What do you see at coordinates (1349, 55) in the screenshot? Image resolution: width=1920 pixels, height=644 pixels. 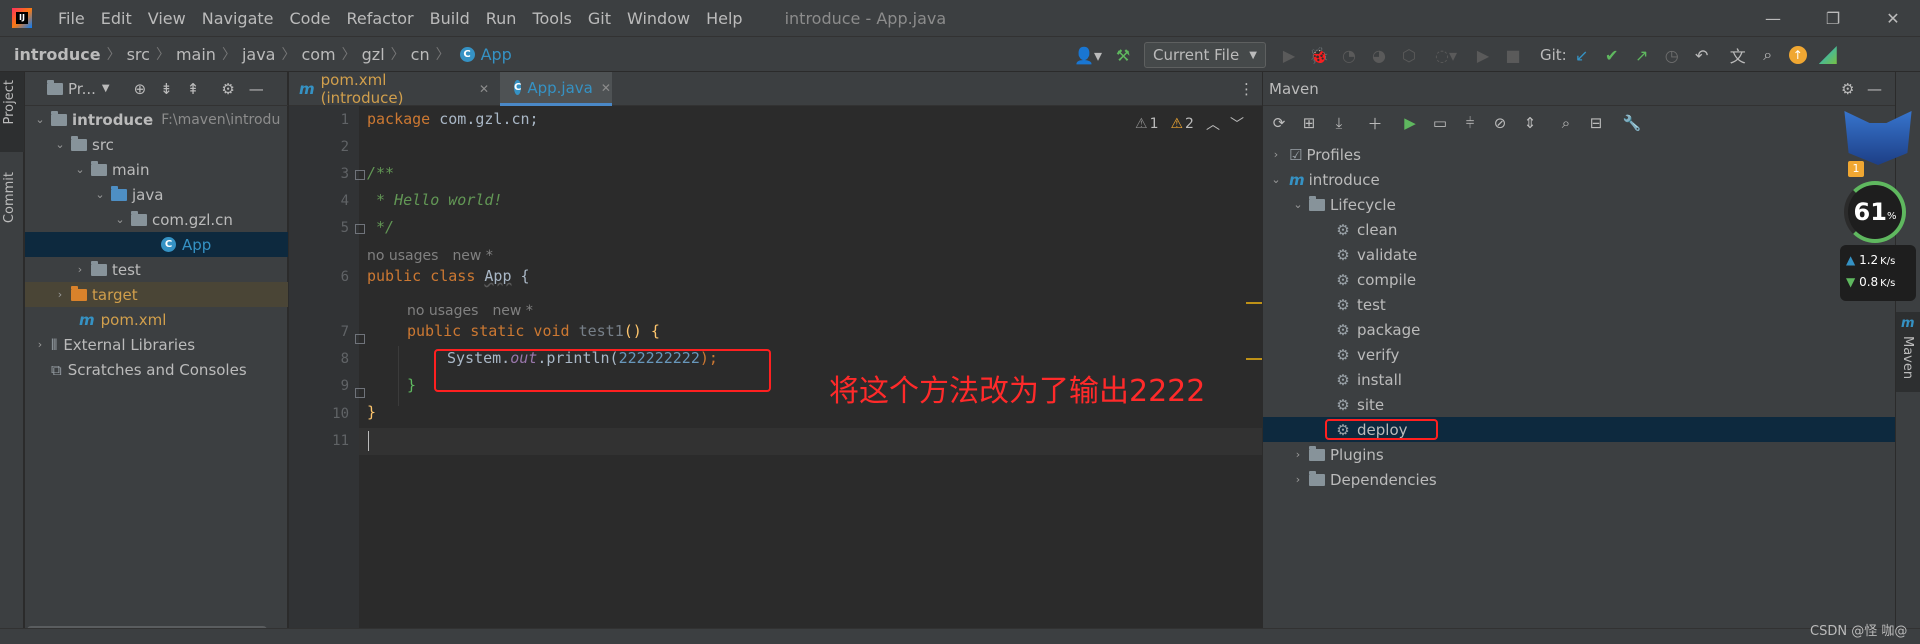 I see `coverage-icon: ◔` at bounding box center [1349, 55].